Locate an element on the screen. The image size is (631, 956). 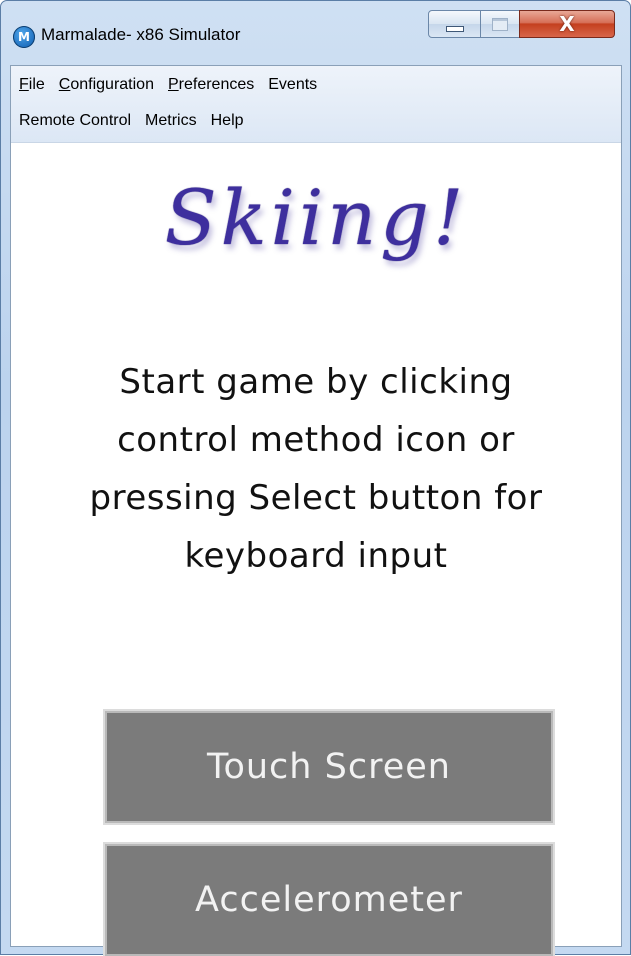
close-button: X is located at coordinates (567, 24).